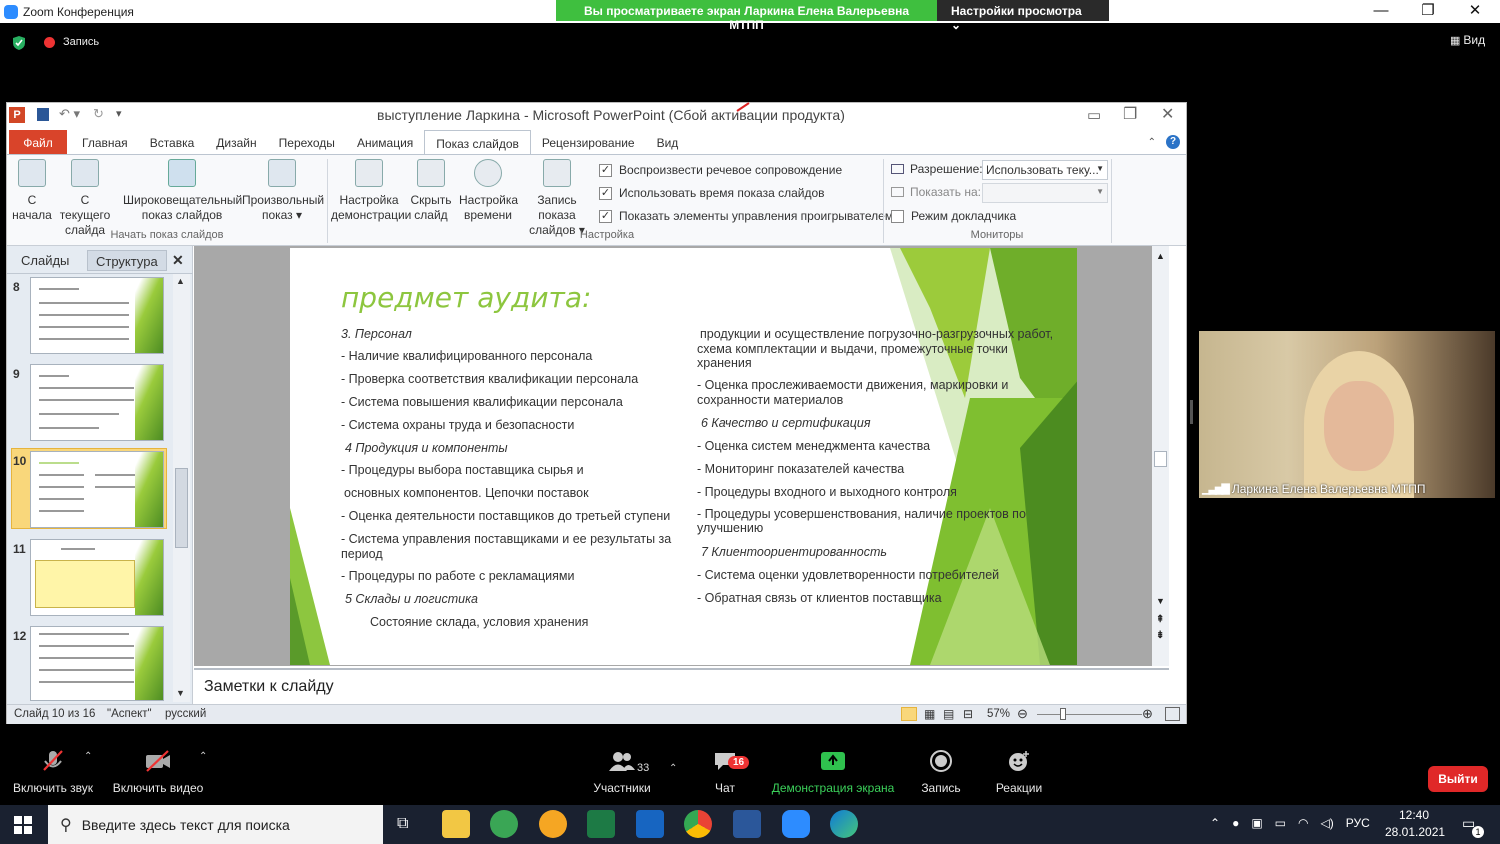  Describe the element at coordinates (953, 216) in the screenshot. I see `checkbox-presenter-view: Режим докладчика` at that location.